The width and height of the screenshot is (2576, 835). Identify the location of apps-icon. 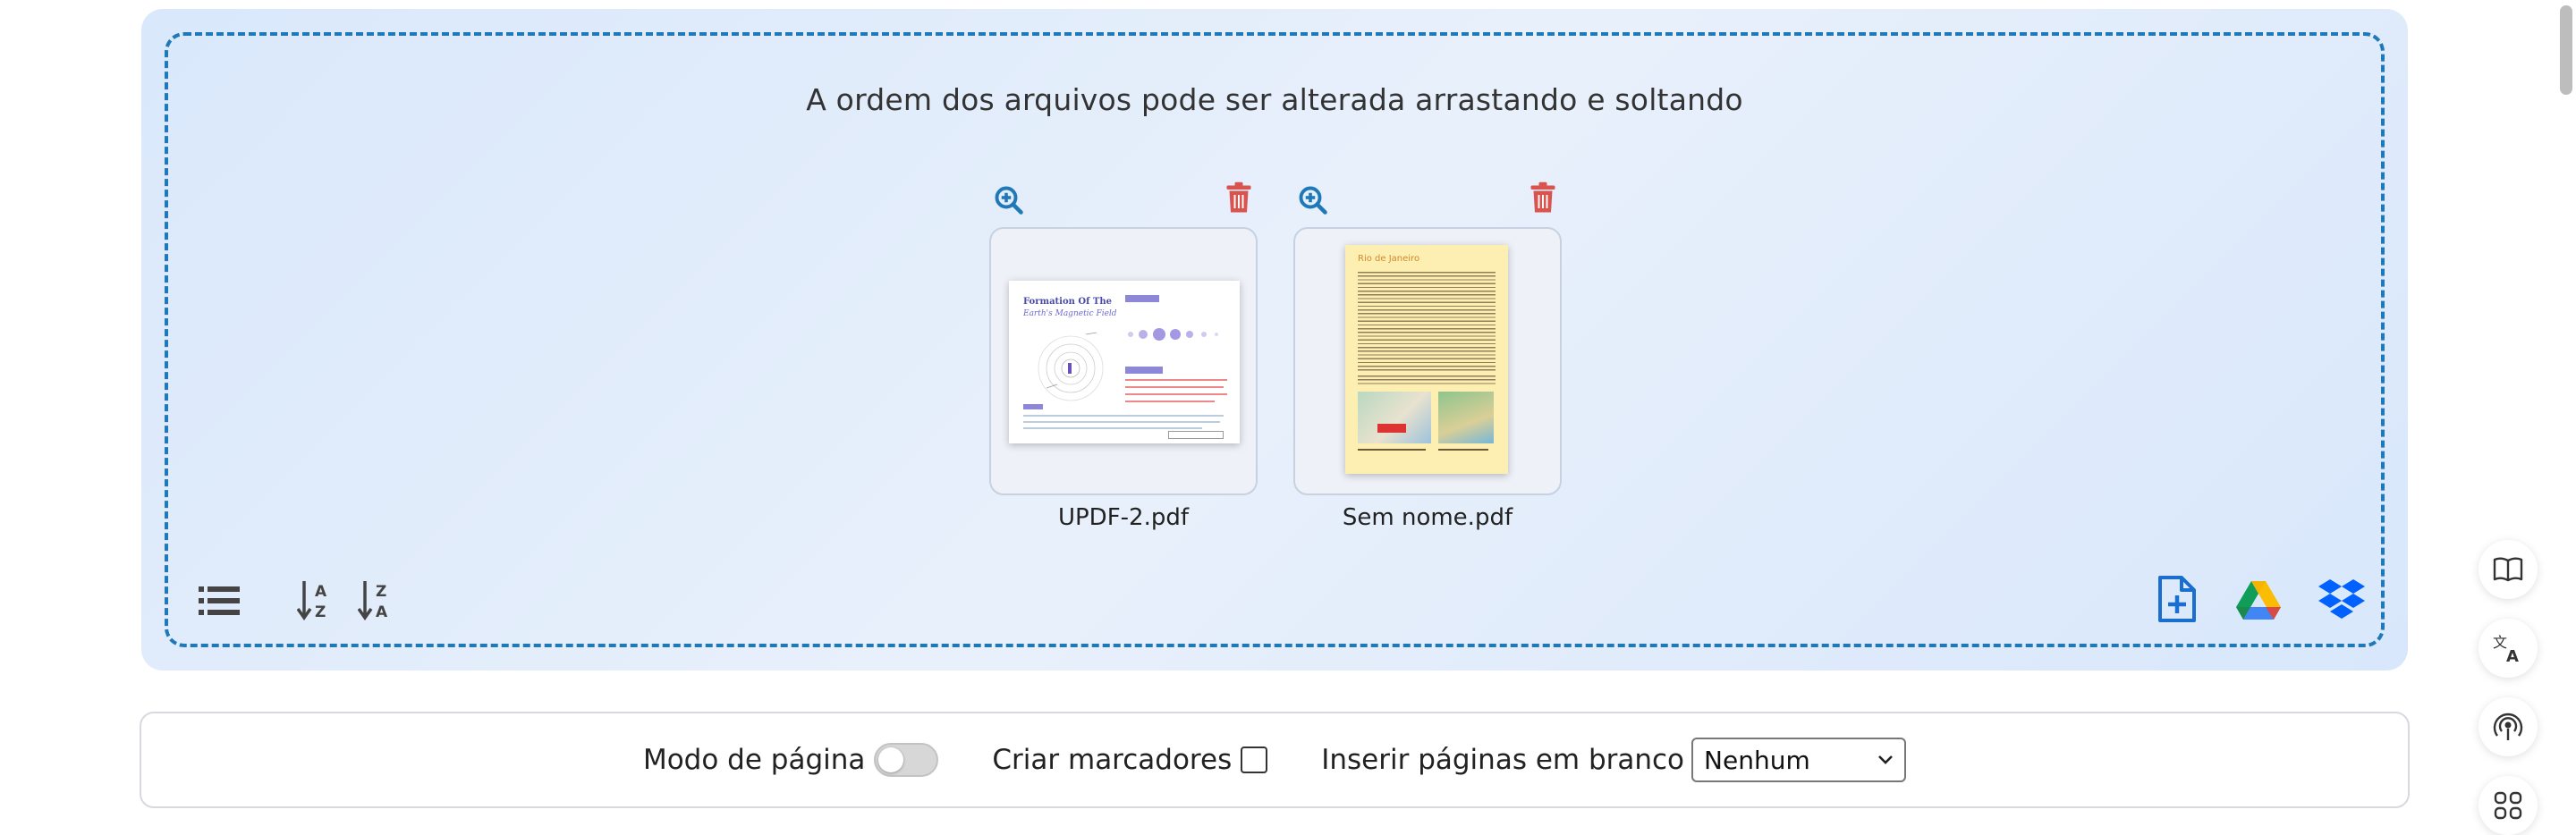
(2508, 805).